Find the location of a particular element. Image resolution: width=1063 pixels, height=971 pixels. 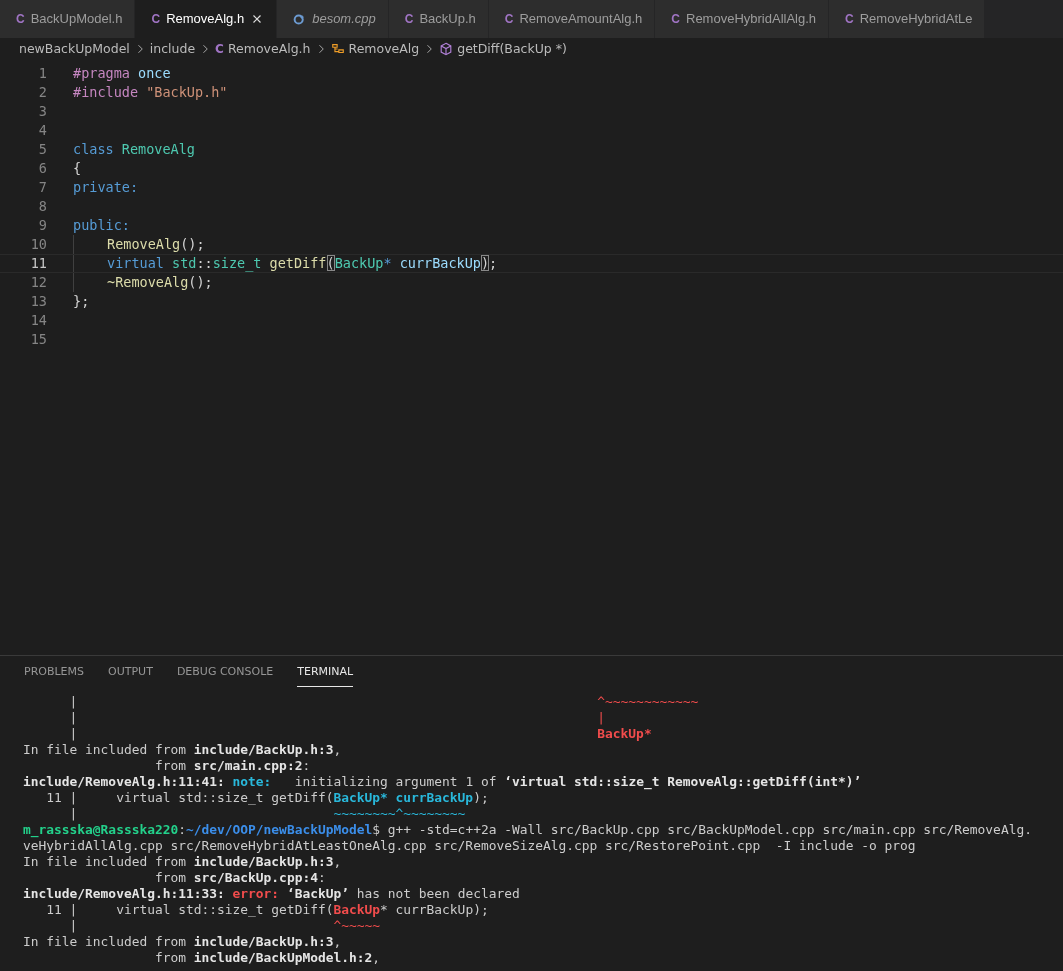

code-line: }; is located at coordinates (81, 301).